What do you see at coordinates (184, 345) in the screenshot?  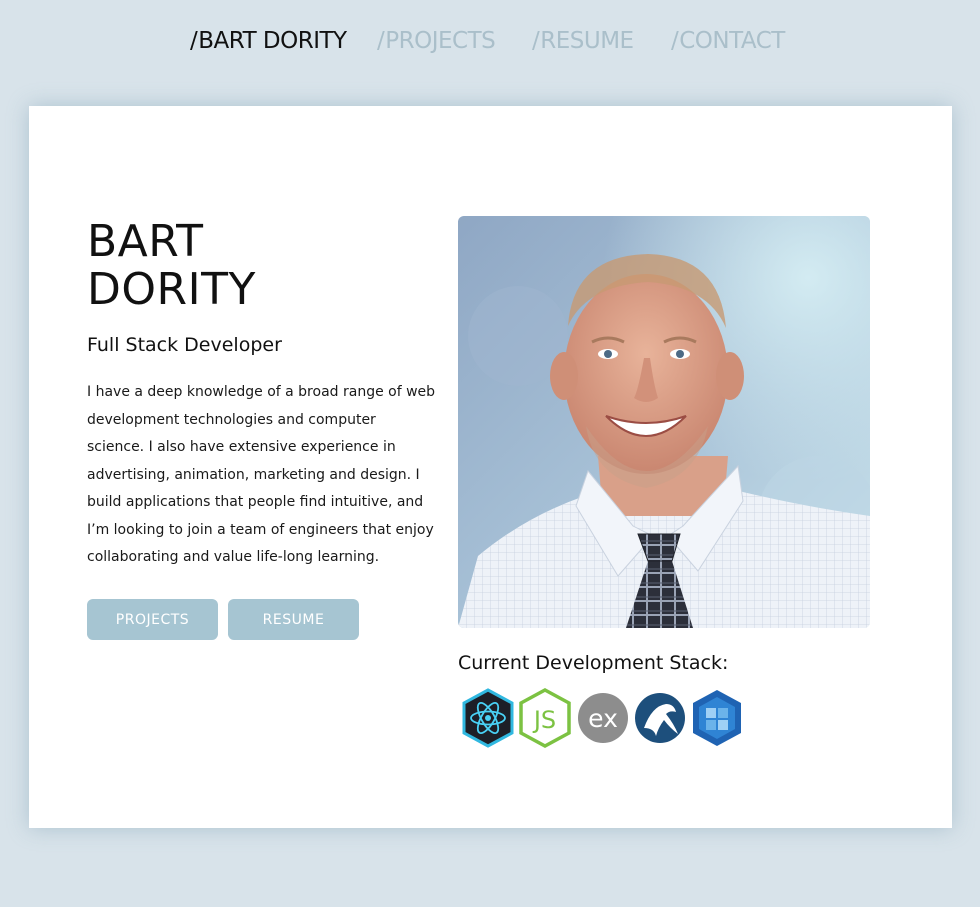 I see `job-title: Full Stack Developer` at bounding box center [184, 345].